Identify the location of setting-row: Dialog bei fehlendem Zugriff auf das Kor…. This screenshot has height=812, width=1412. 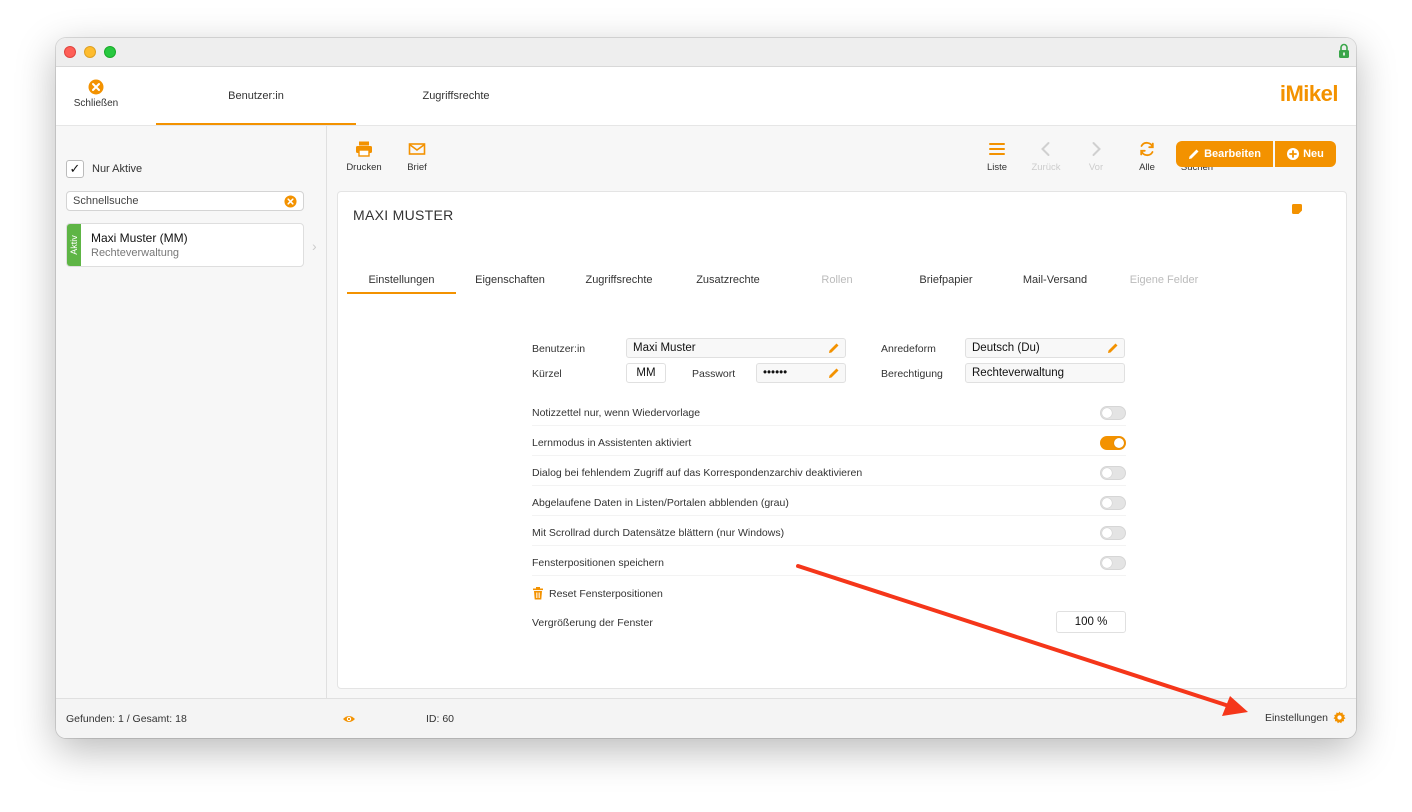
(829, 474).